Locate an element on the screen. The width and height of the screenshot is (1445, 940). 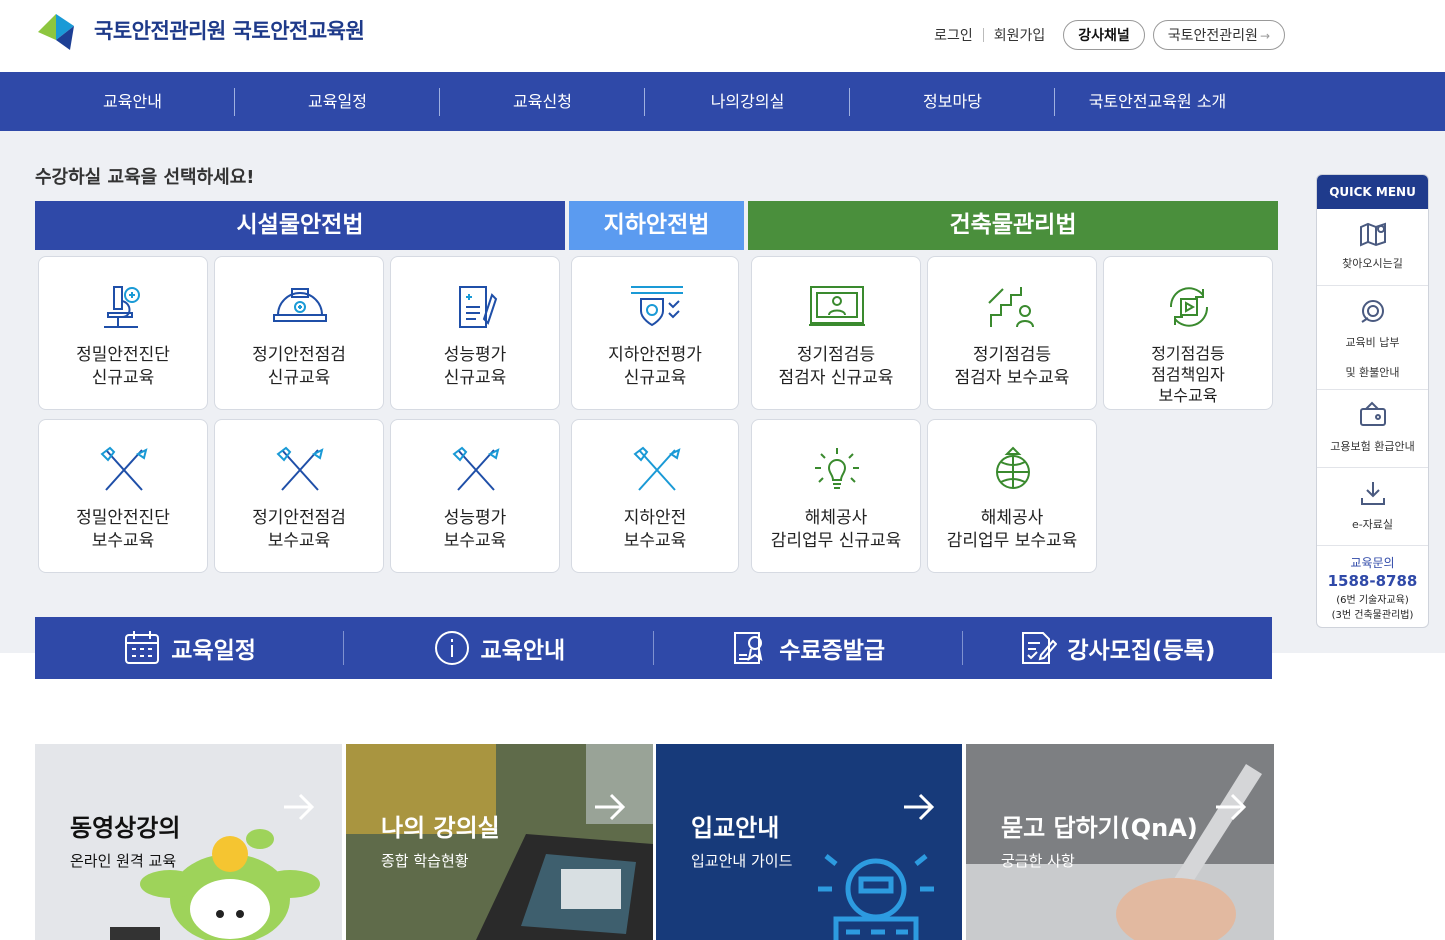
arrow-right-icon: → is located at coordinates (1264, 36).